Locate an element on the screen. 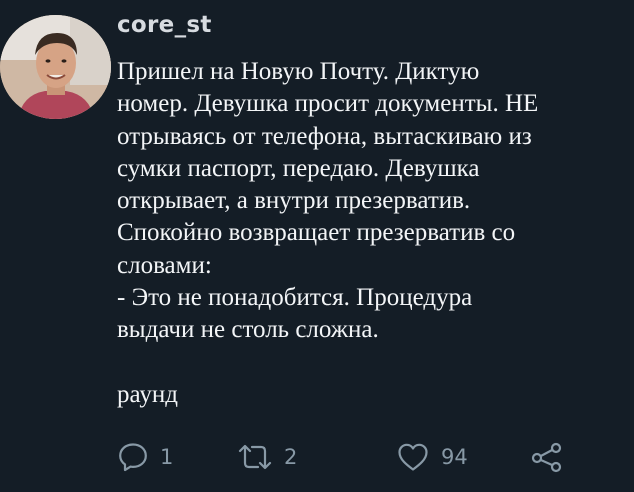 This screenshot has height=492, width=634. like-button: 94 is located at coordinates (432, 457).